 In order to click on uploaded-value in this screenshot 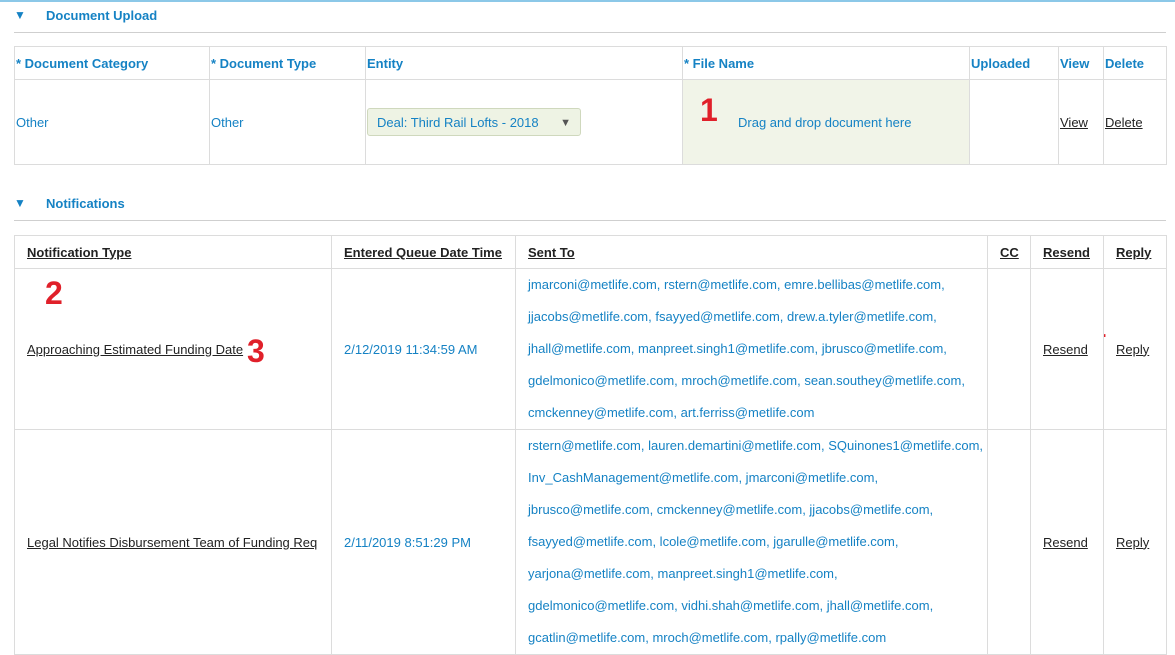, I will do `click(1014, 122)`.